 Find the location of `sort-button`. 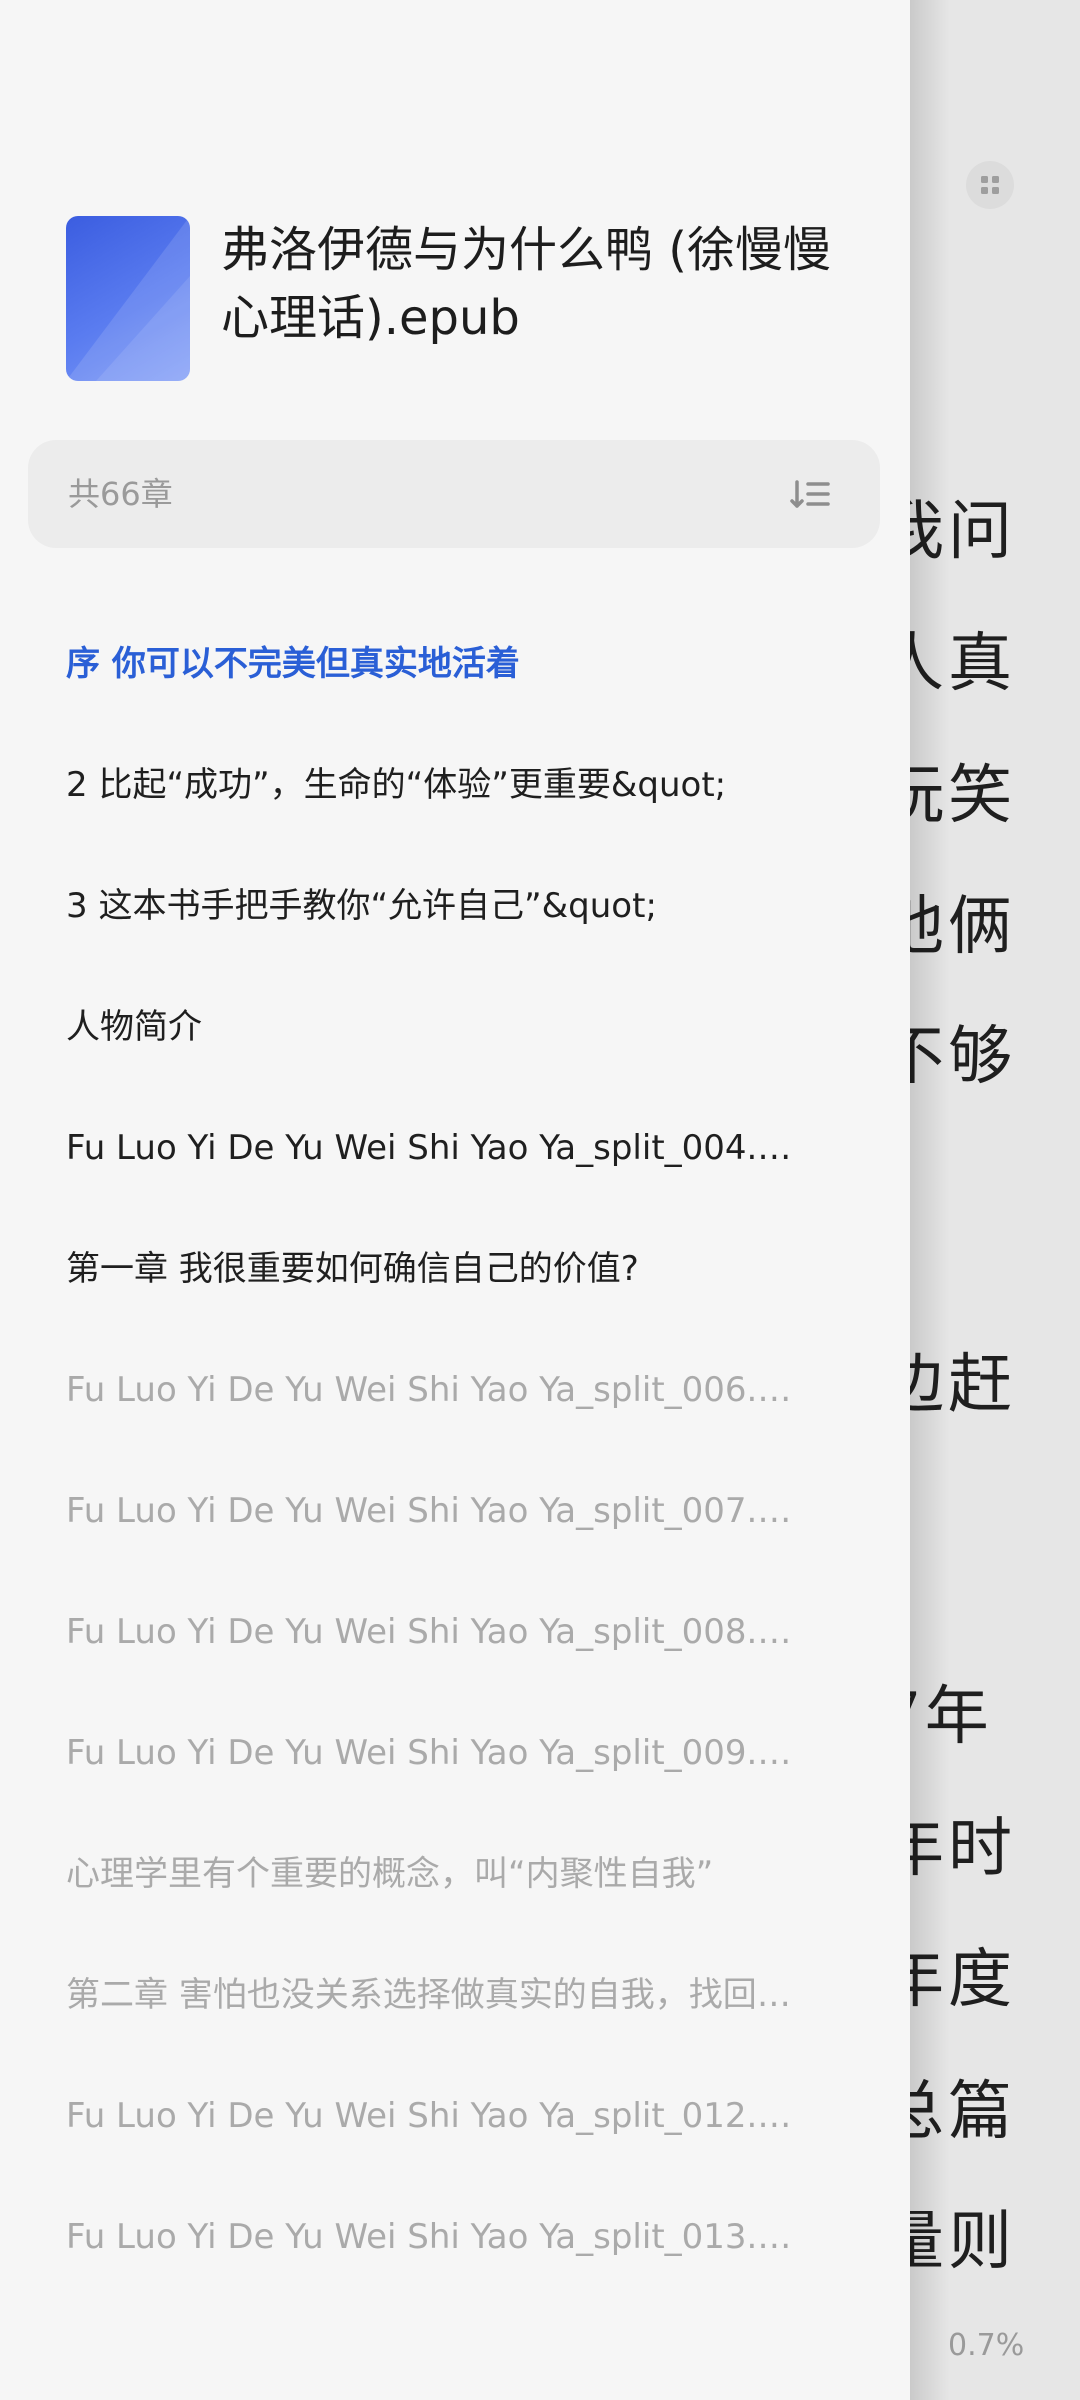

sort-button is located at coordinates (811, 495).